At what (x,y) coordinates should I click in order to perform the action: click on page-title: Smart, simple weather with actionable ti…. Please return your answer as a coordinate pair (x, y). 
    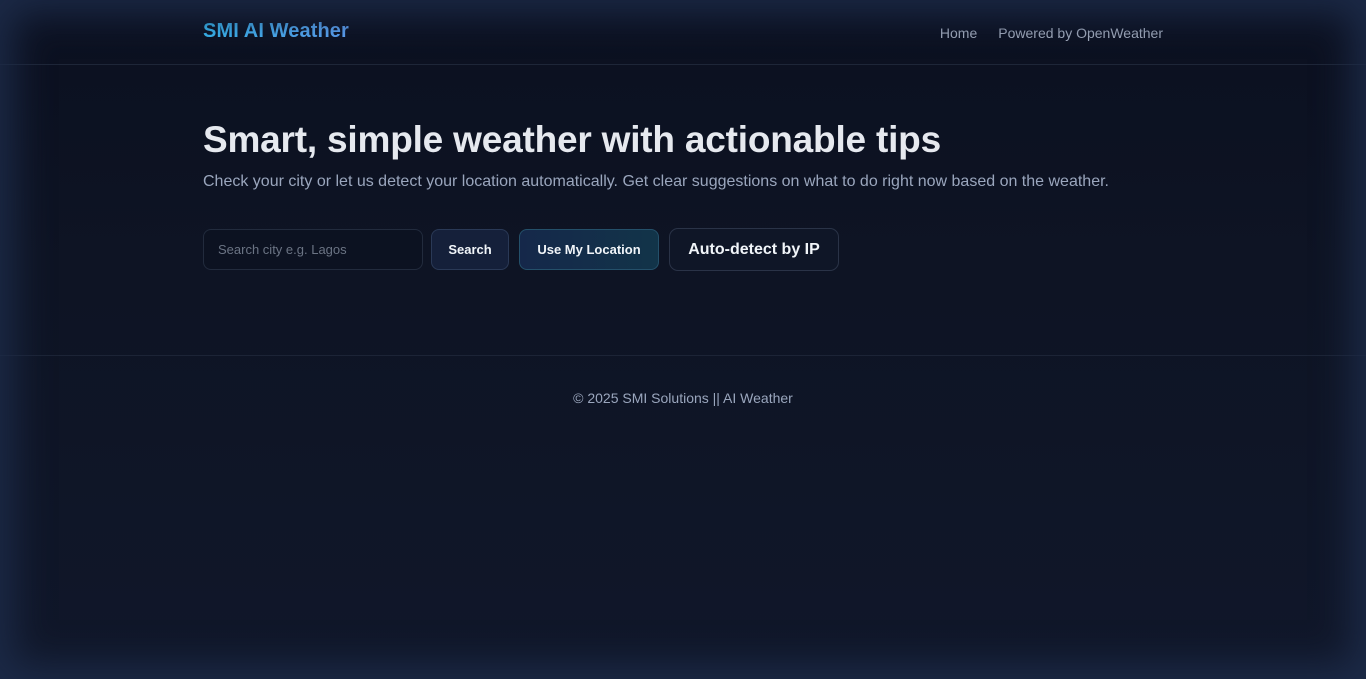
    Looking at the image, I should click on (572, 139).